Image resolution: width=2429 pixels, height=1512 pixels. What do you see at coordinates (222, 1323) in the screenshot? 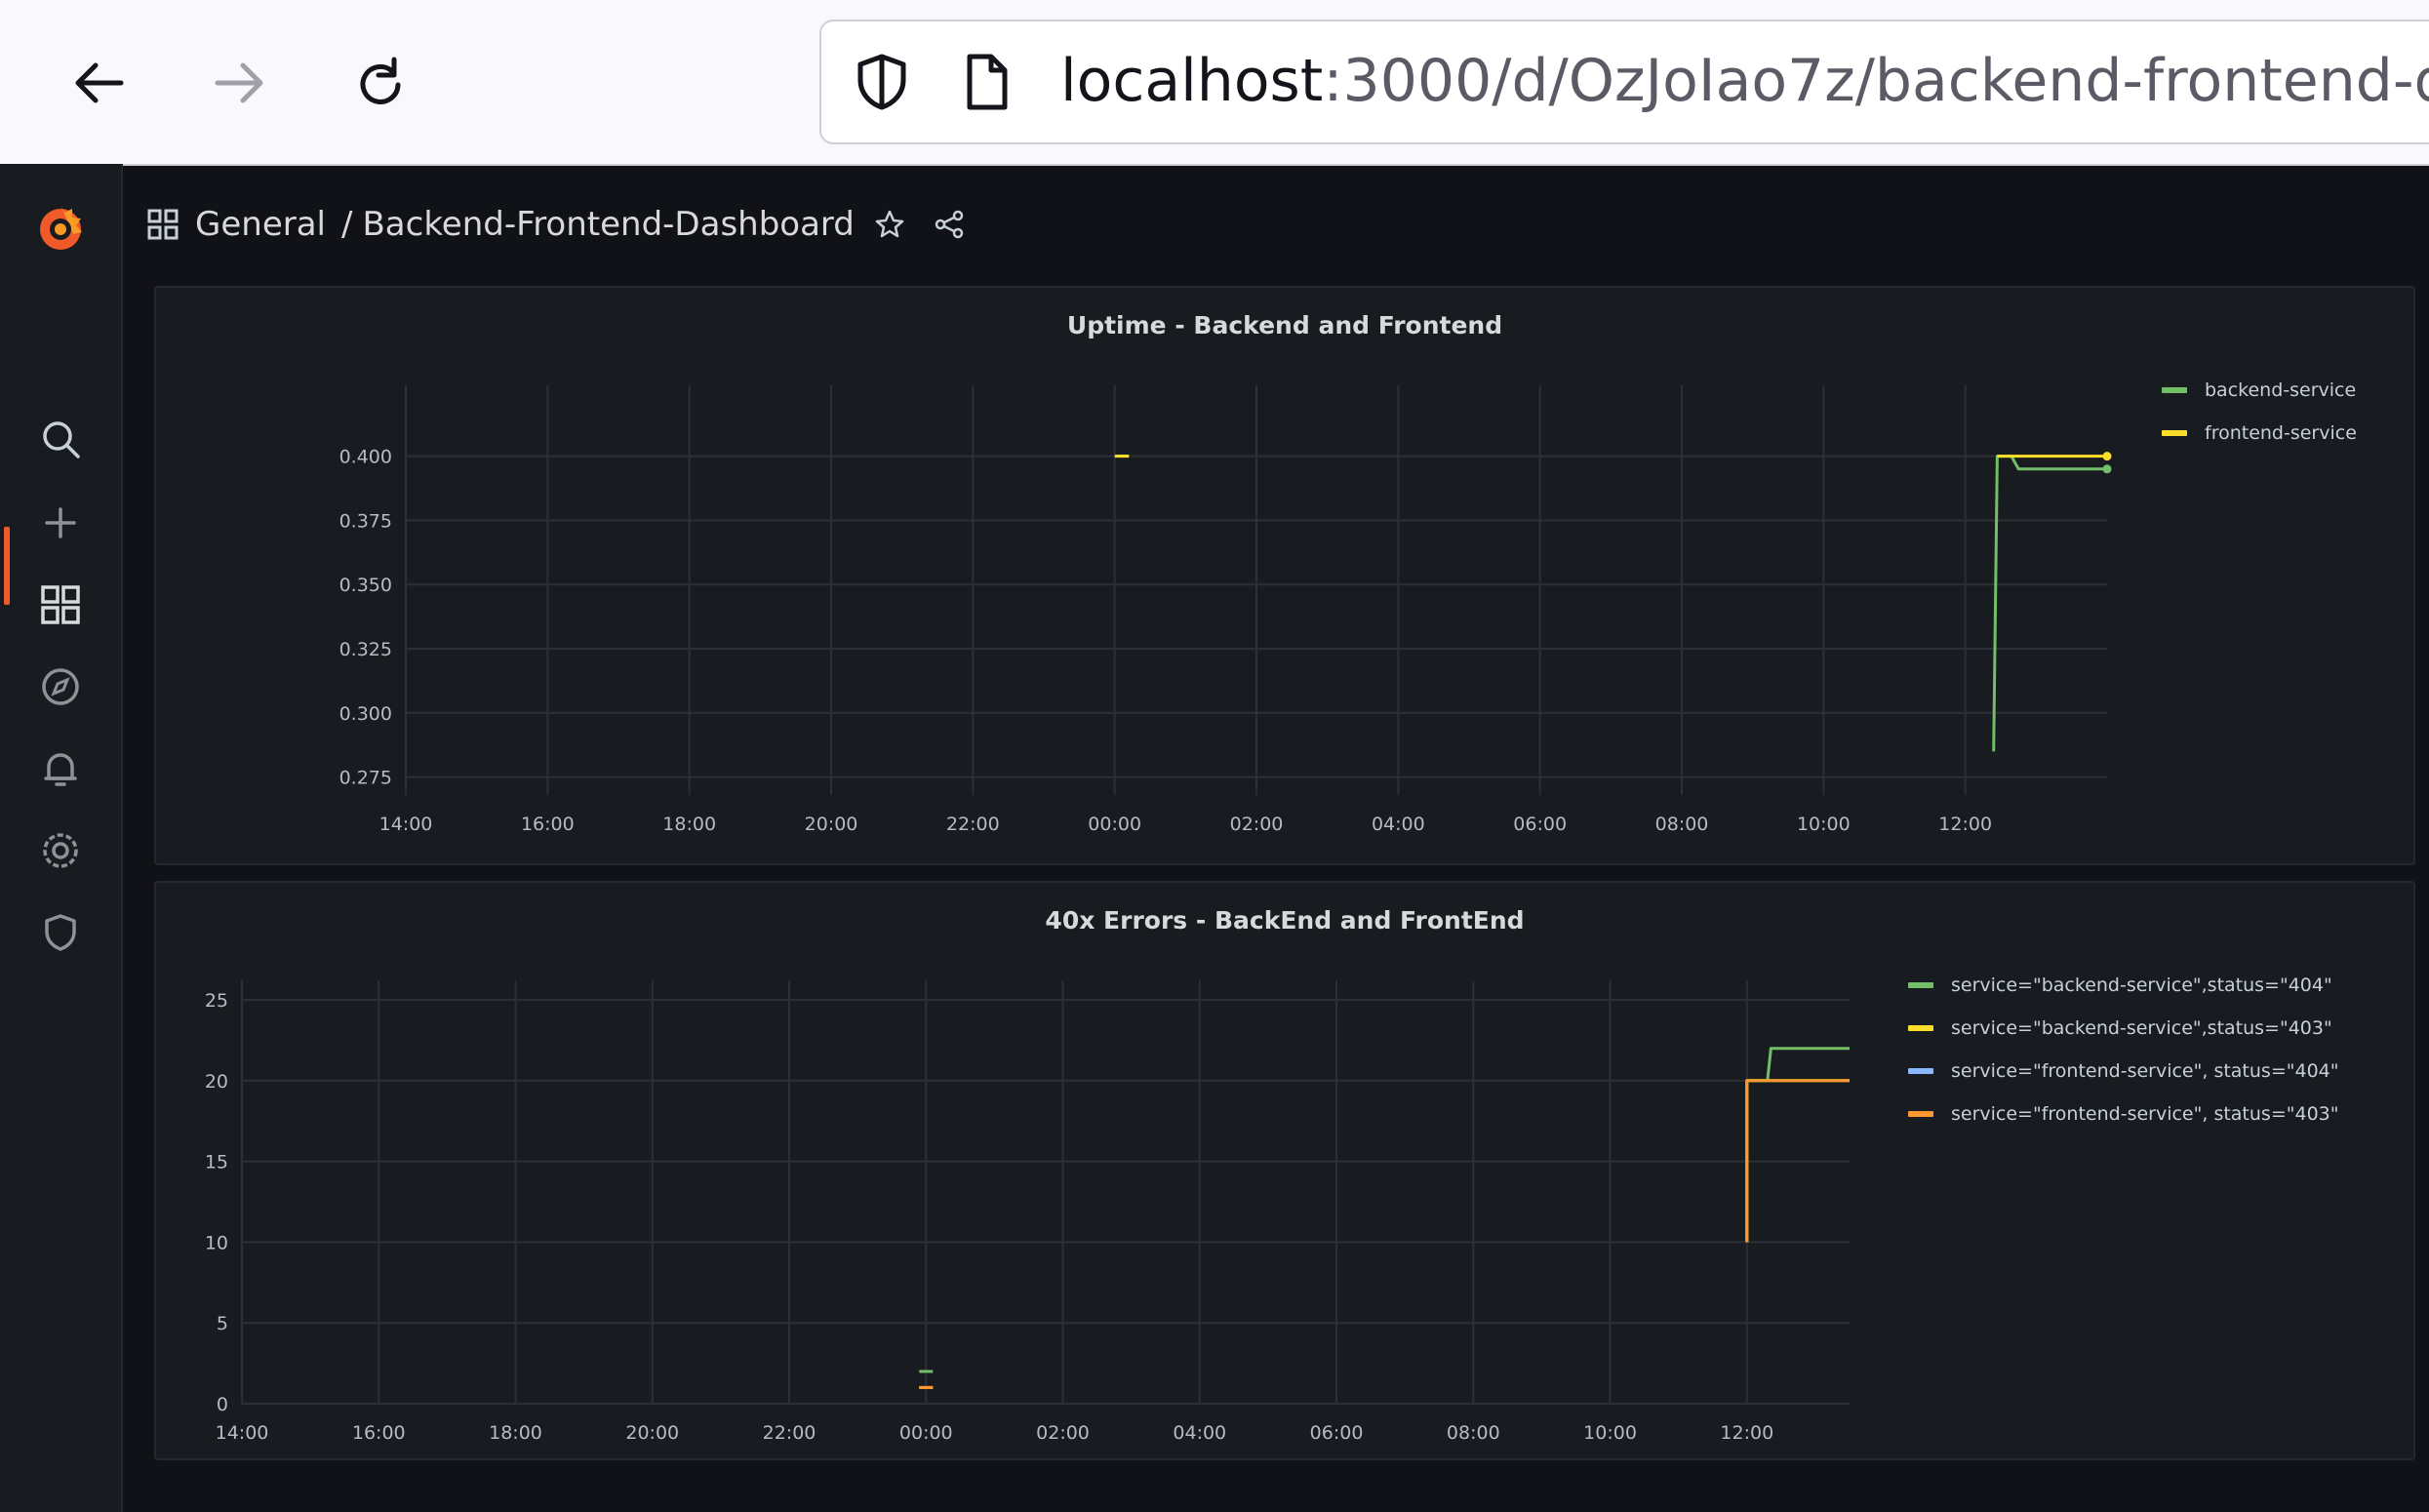
I see `y-tick-label: 5` at bounding box center [222, 1323].